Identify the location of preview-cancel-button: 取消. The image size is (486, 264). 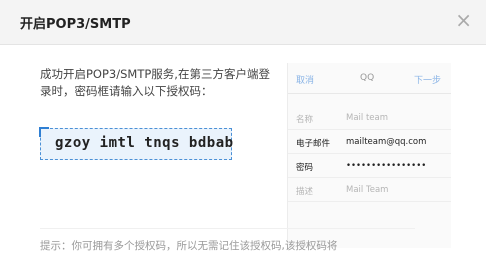
(305, 81).